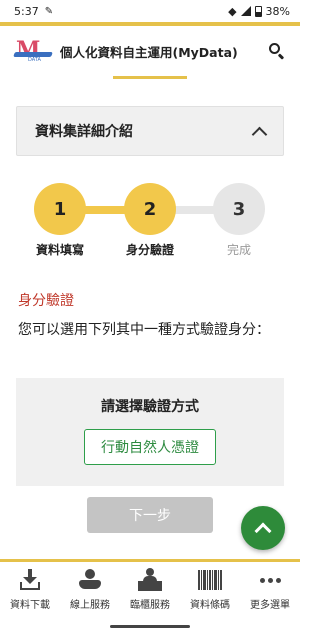 This screenshot has height=633, width=320. I want to click on system-navigation-bar, so click(150, 626).